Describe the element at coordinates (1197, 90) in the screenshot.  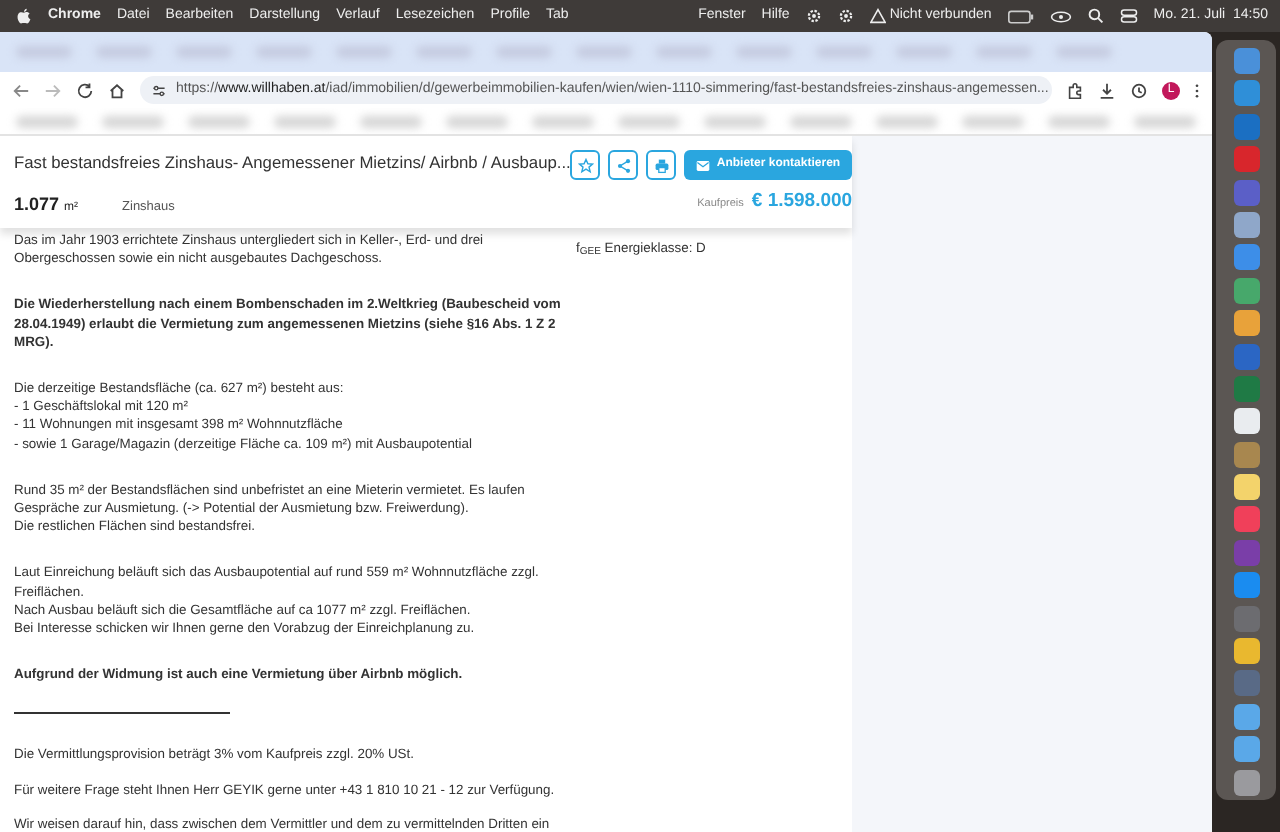
I see `menu-icon` at that location.